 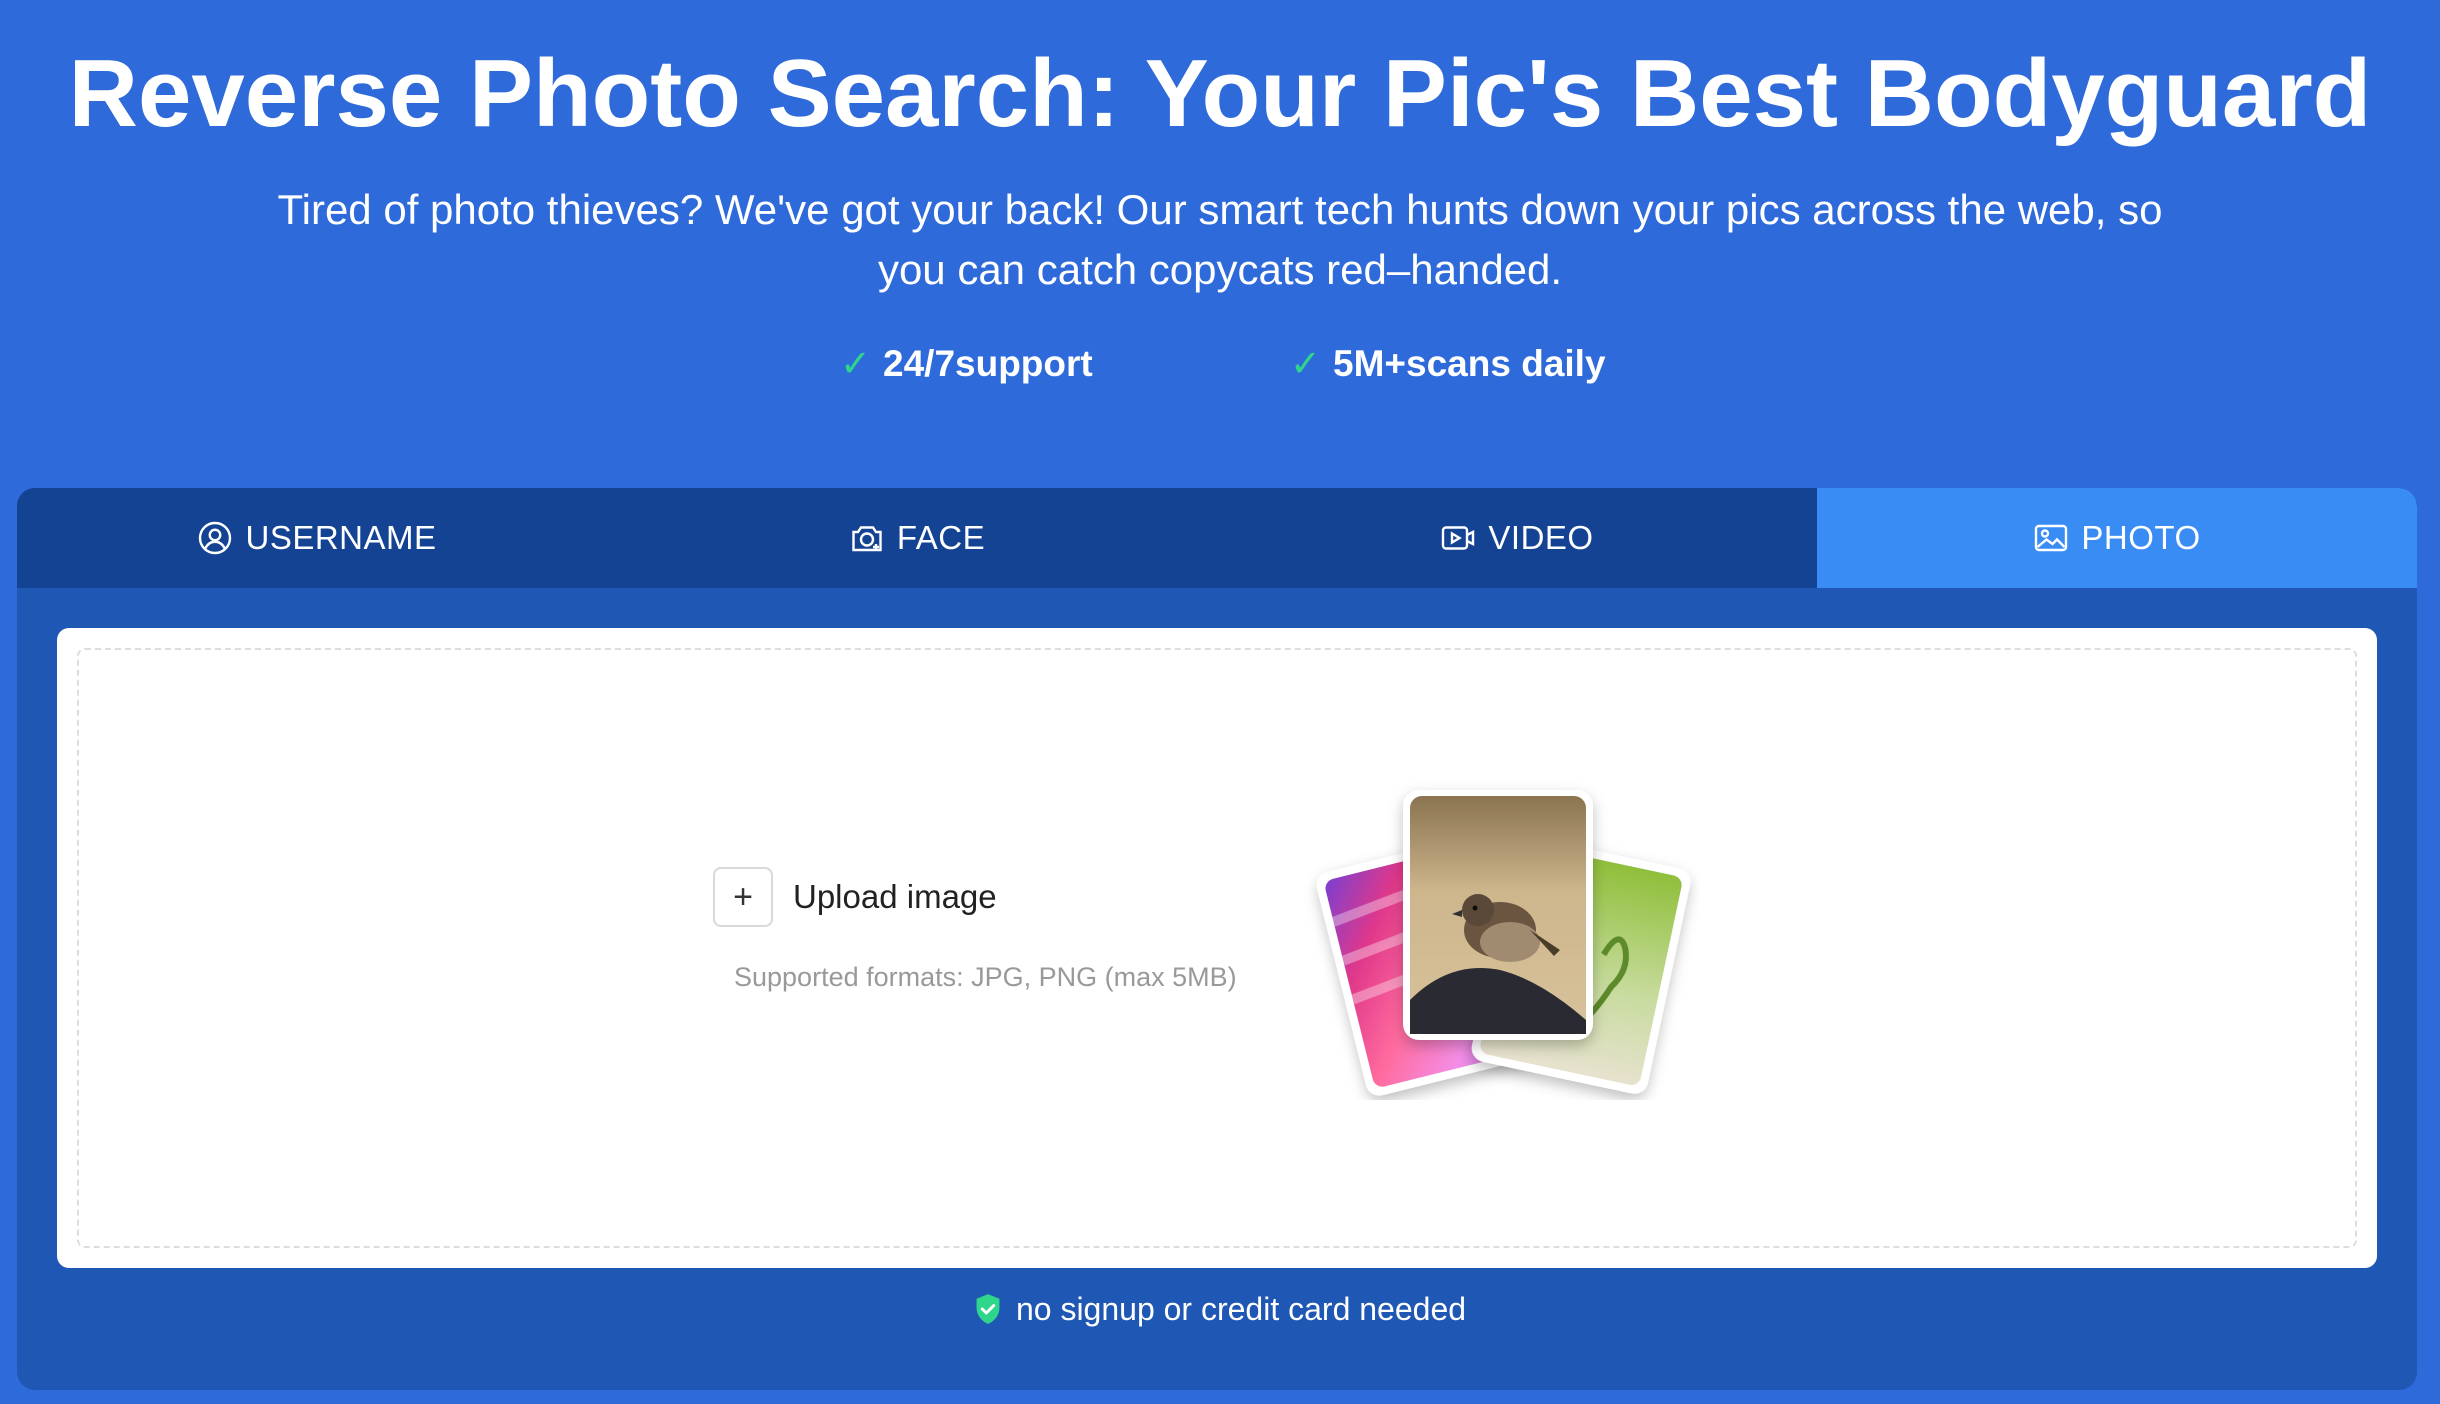 I want to click on search-tabs: USERNAME FACE VIDEO PHOTO, so click(x=1217, y=538).